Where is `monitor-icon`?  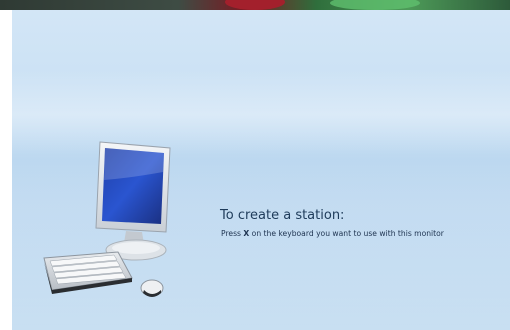 monitor-icon is located at coordinates (133, 201).